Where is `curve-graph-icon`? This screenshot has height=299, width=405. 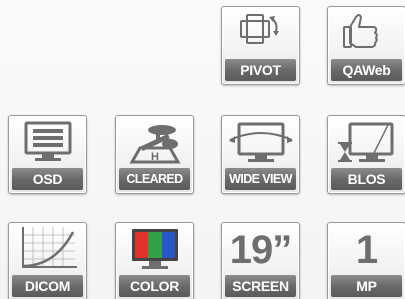
curve-graph-icon is located at coordinates (49, 247).